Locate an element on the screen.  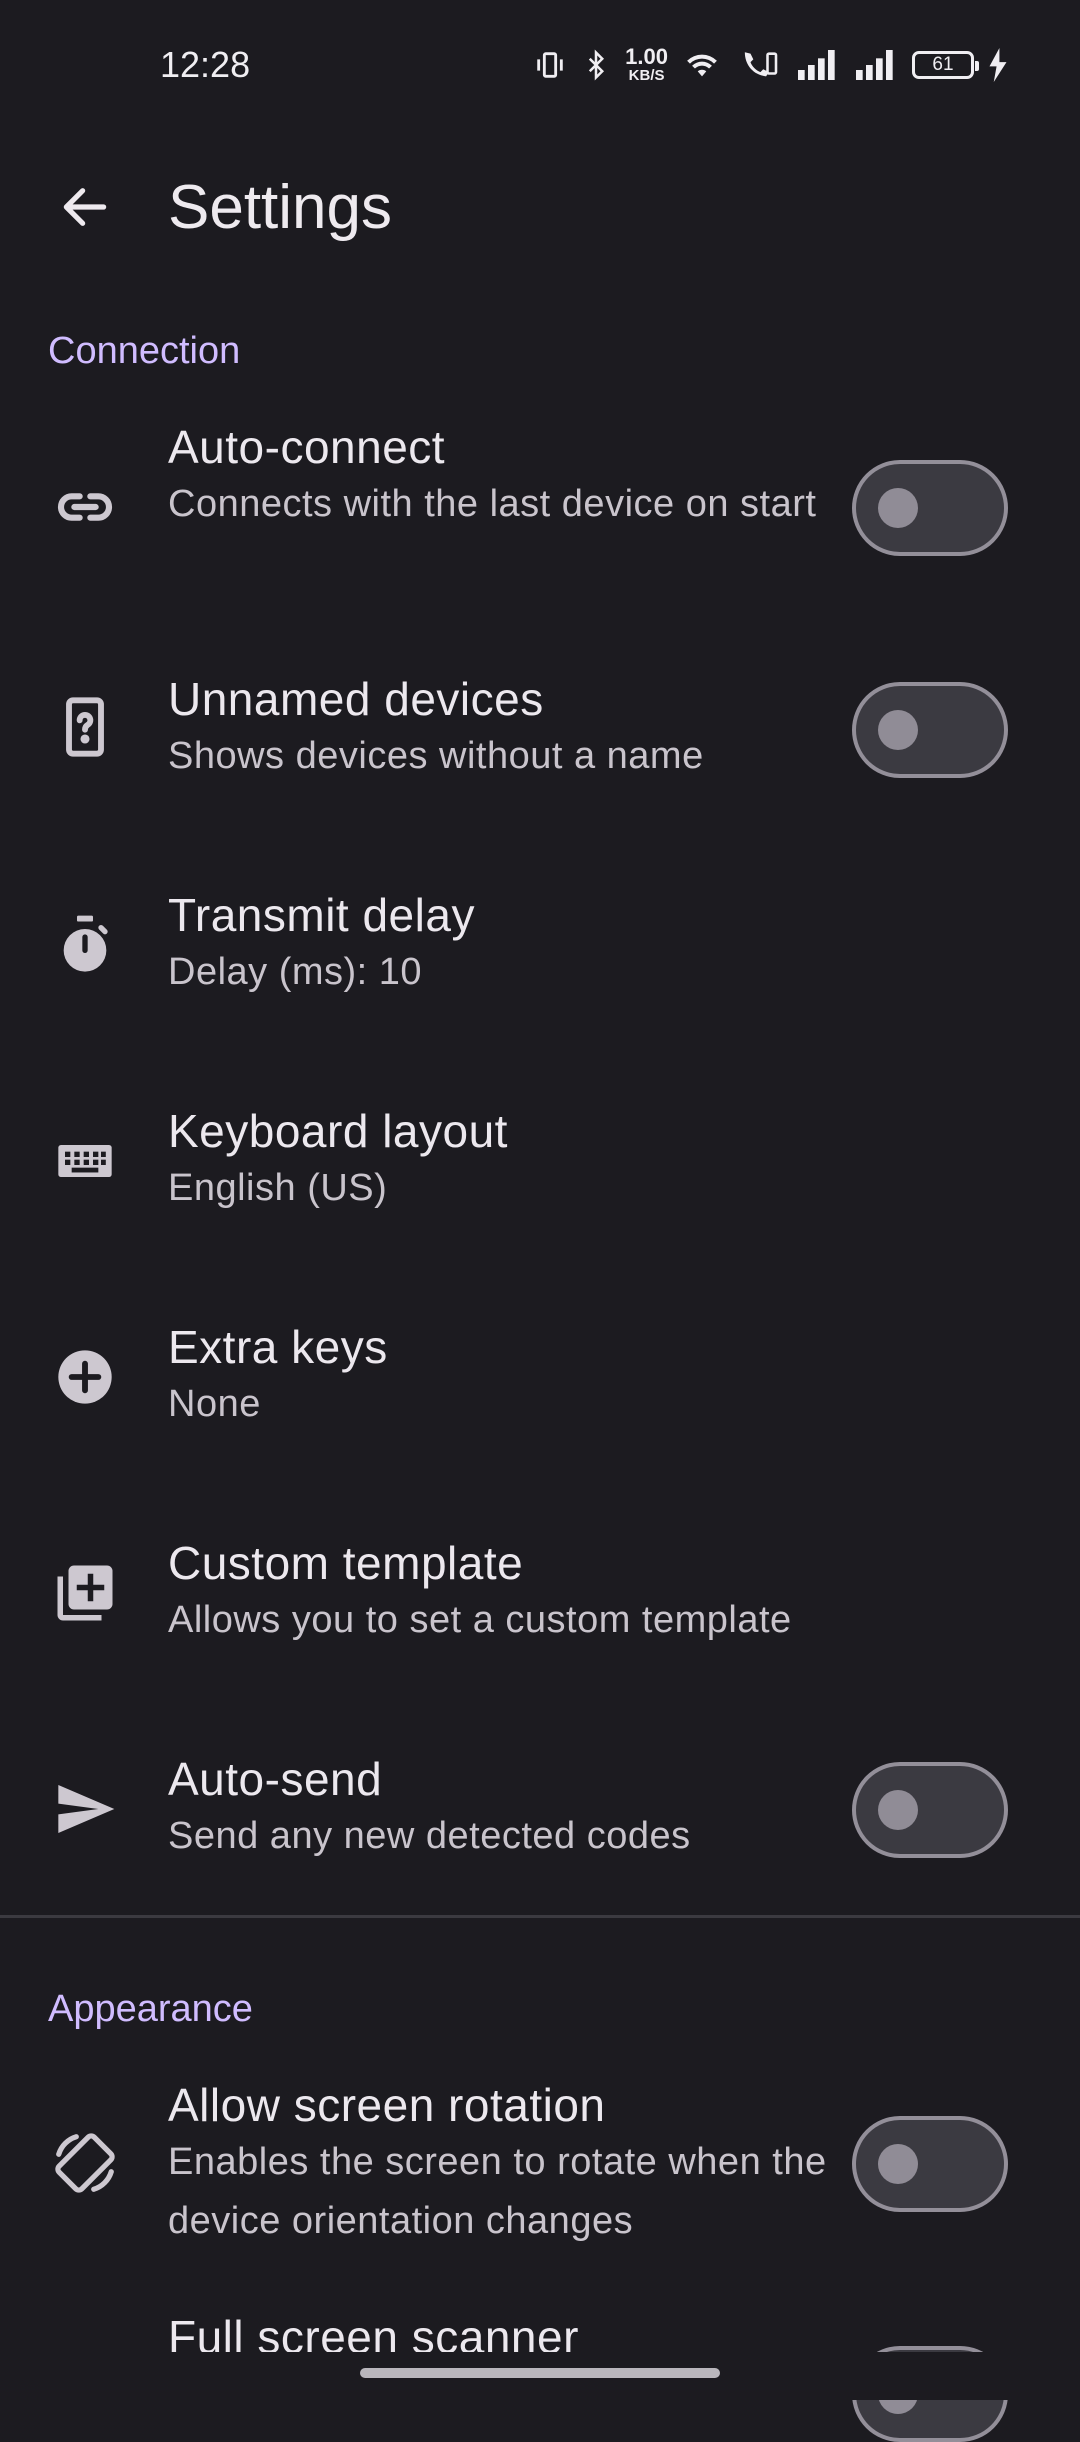
setting-label: Keyboard layout is located at coordinates (338, 1131).